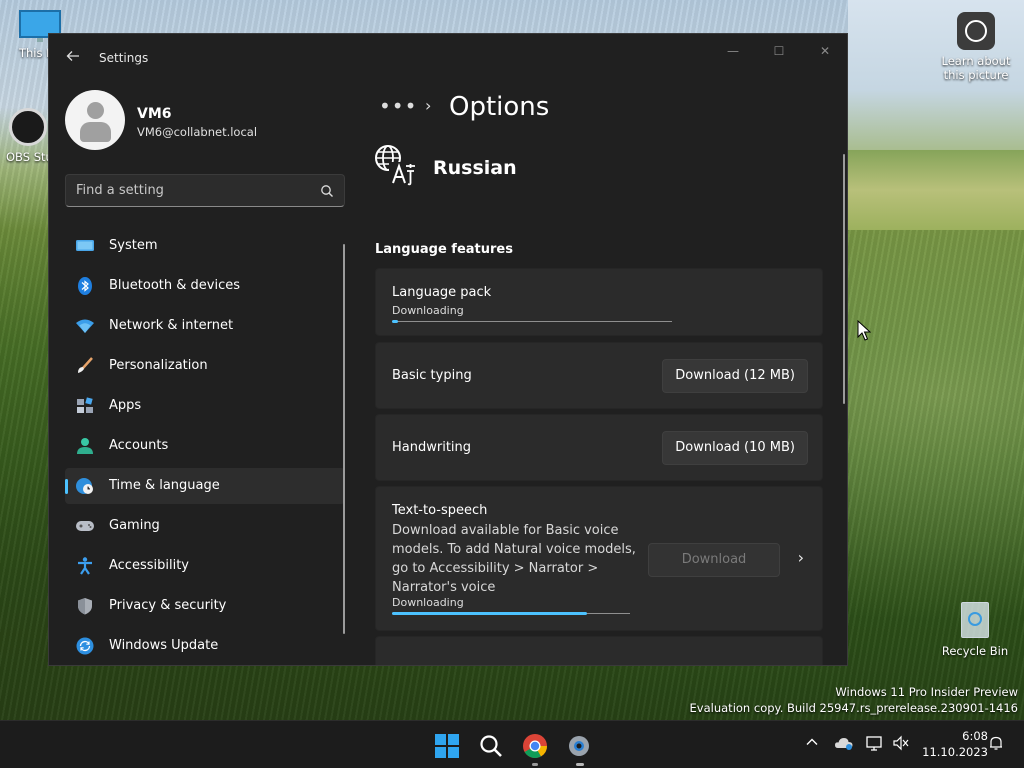 This screenshot has width=1024, height=768. Describe the element at coordinates (735, 448) in the screenshot. I see `download-handwriting-button: Download (10 MB)` at that location.